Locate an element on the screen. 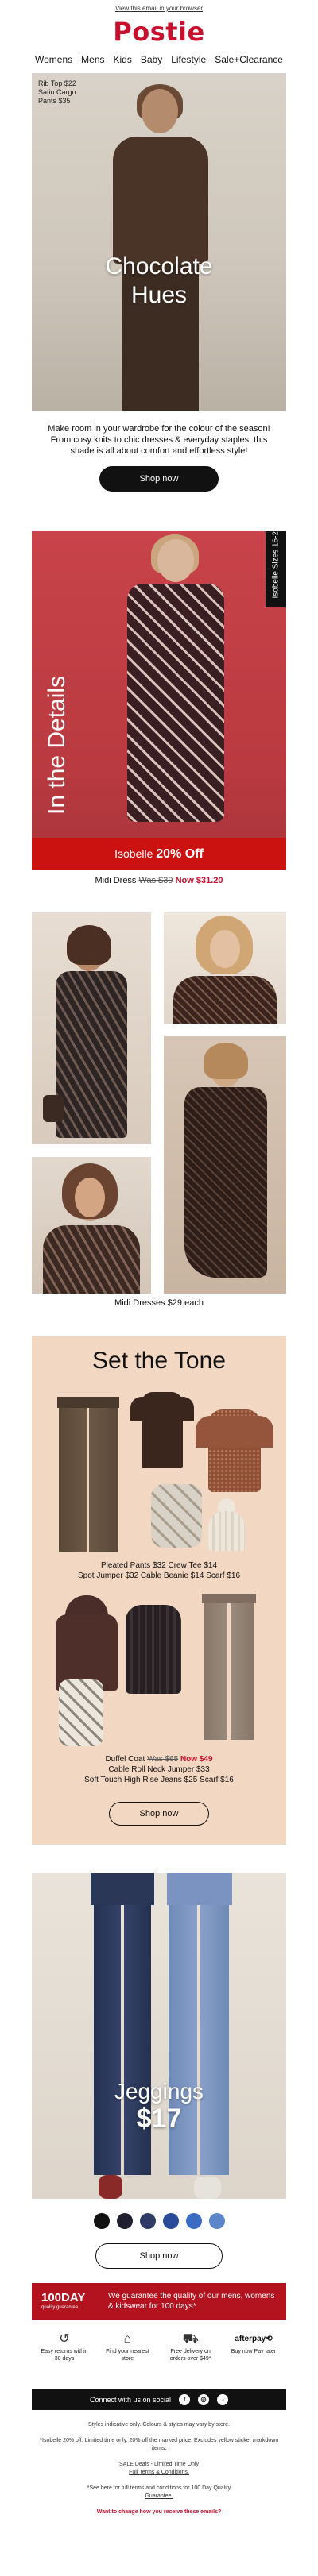 The image size is (318, 2576). guarantee-badge: 100DAY quality guarantee is located at coordinates (67, 2301).